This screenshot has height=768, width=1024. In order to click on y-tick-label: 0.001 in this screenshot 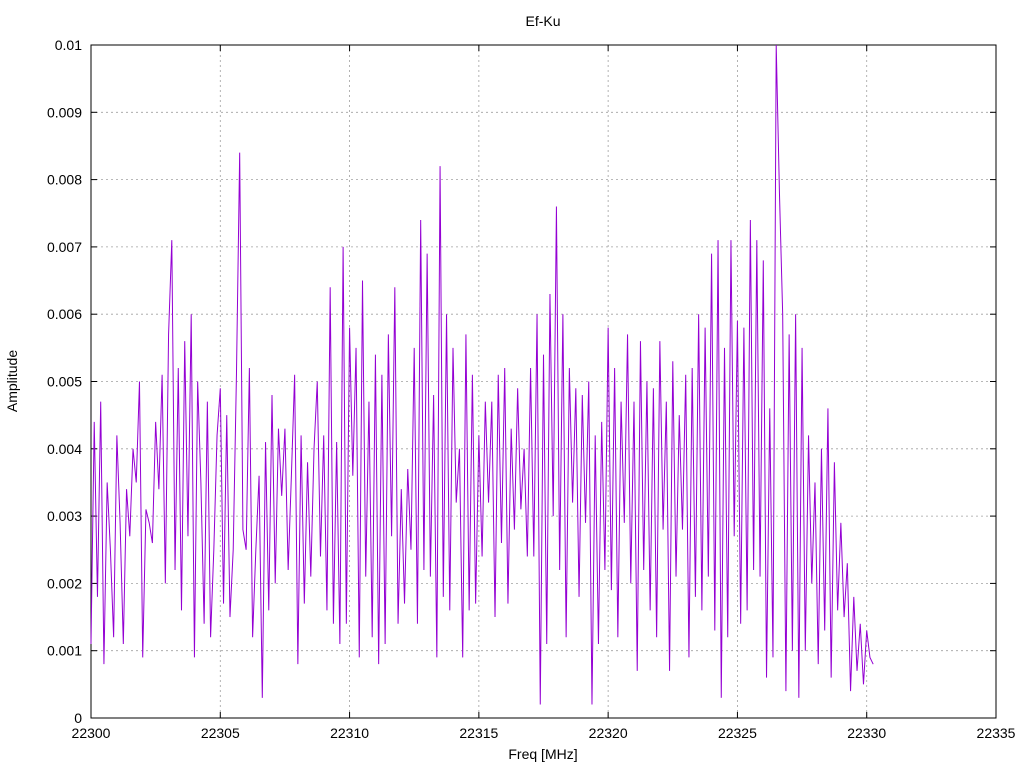, I will do `click(64, 651)`.